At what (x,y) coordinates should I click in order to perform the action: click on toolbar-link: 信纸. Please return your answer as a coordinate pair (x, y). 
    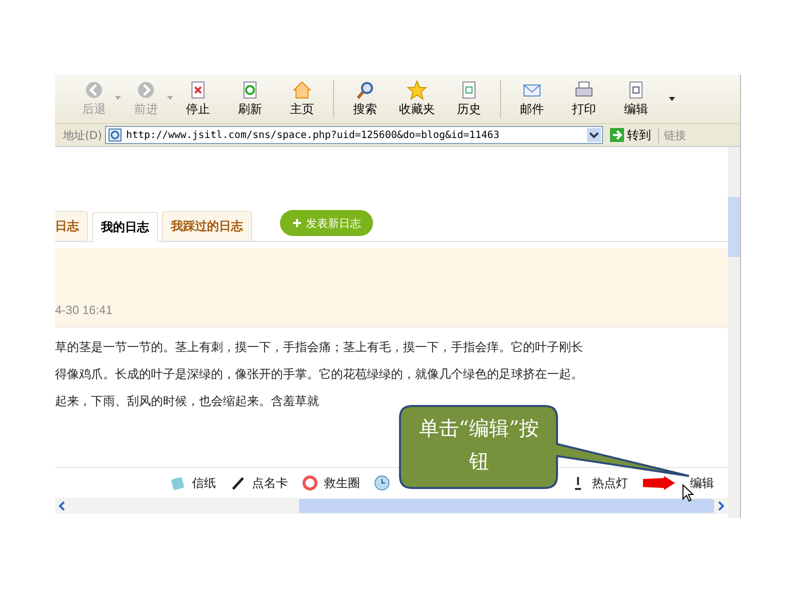
    Looking at the image, I should click on (204, 483).